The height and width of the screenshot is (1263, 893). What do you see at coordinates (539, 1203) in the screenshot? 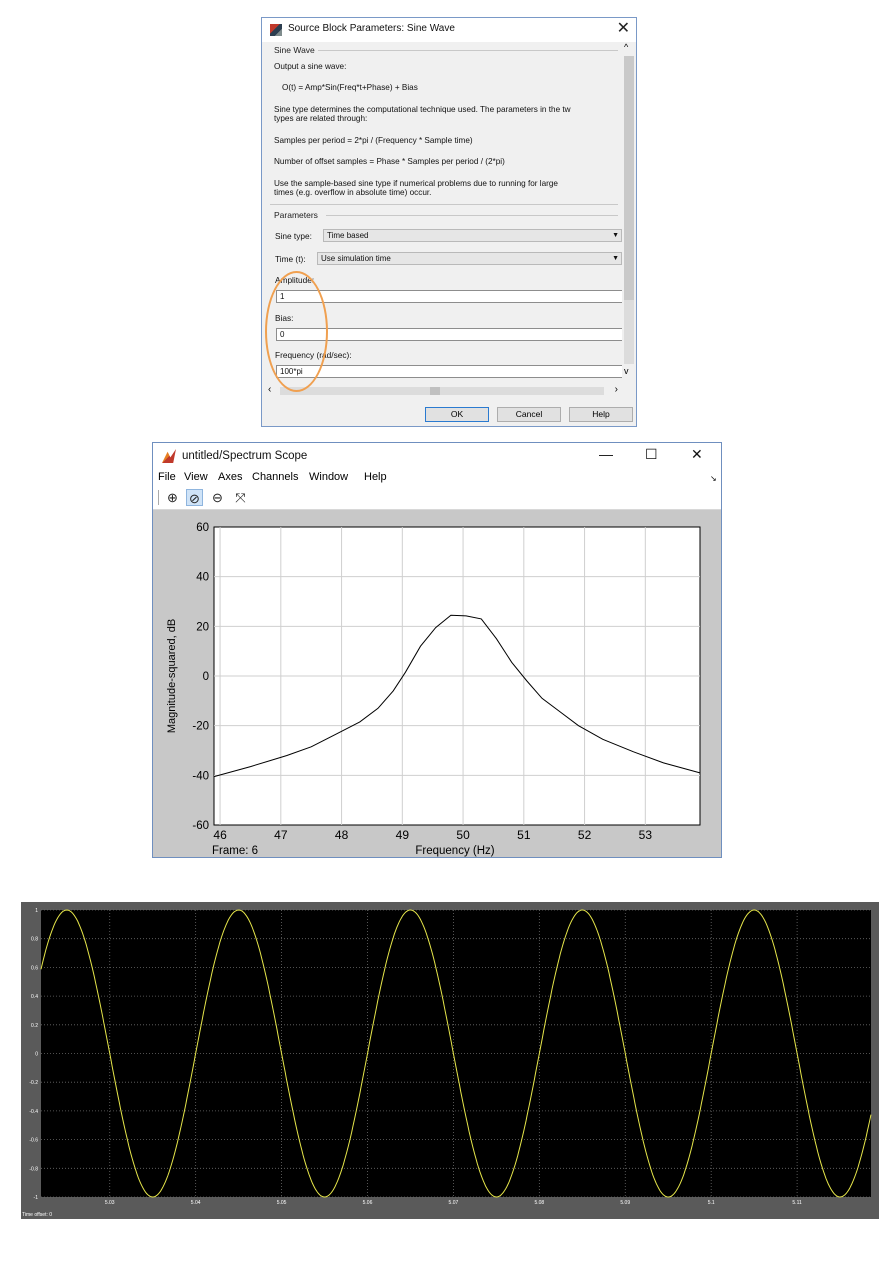
I see `x-tick-label: 5.08` at bounding box center [539, 1203].